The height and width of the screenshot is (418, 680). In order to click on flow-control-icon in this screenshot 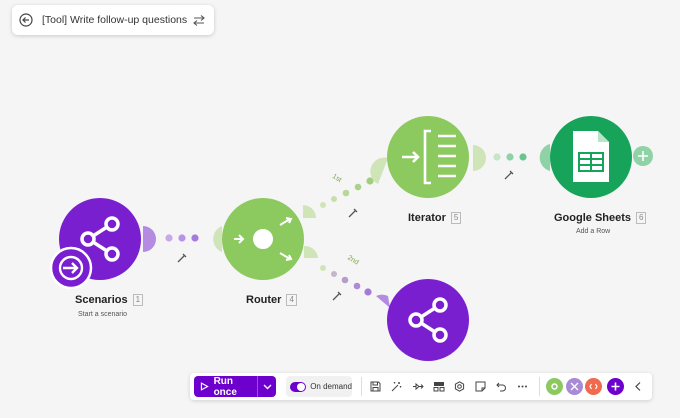, I will do `click(574, 386)`.